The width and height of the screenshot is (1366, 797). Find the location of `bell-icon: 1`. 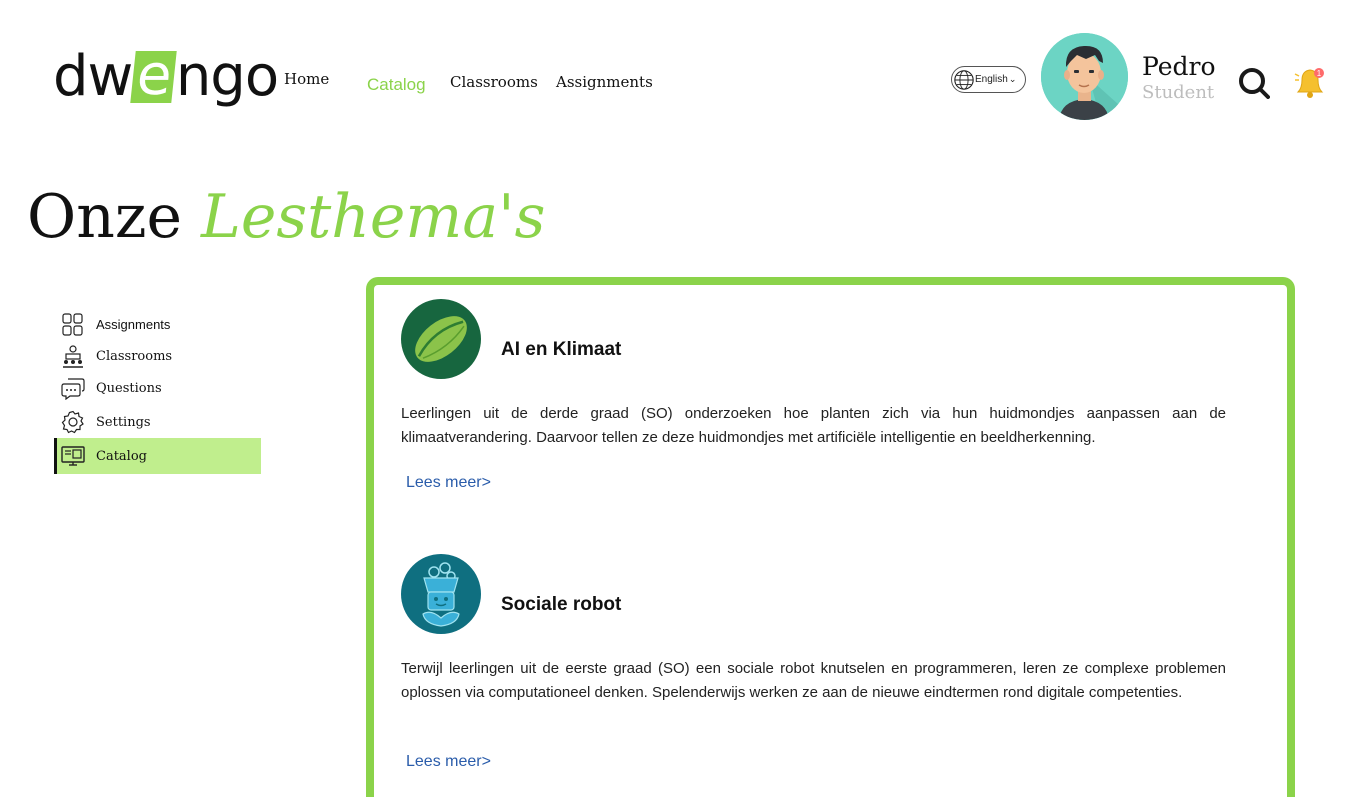

bell-icon: 1 is located at coordinates (1309, 83).